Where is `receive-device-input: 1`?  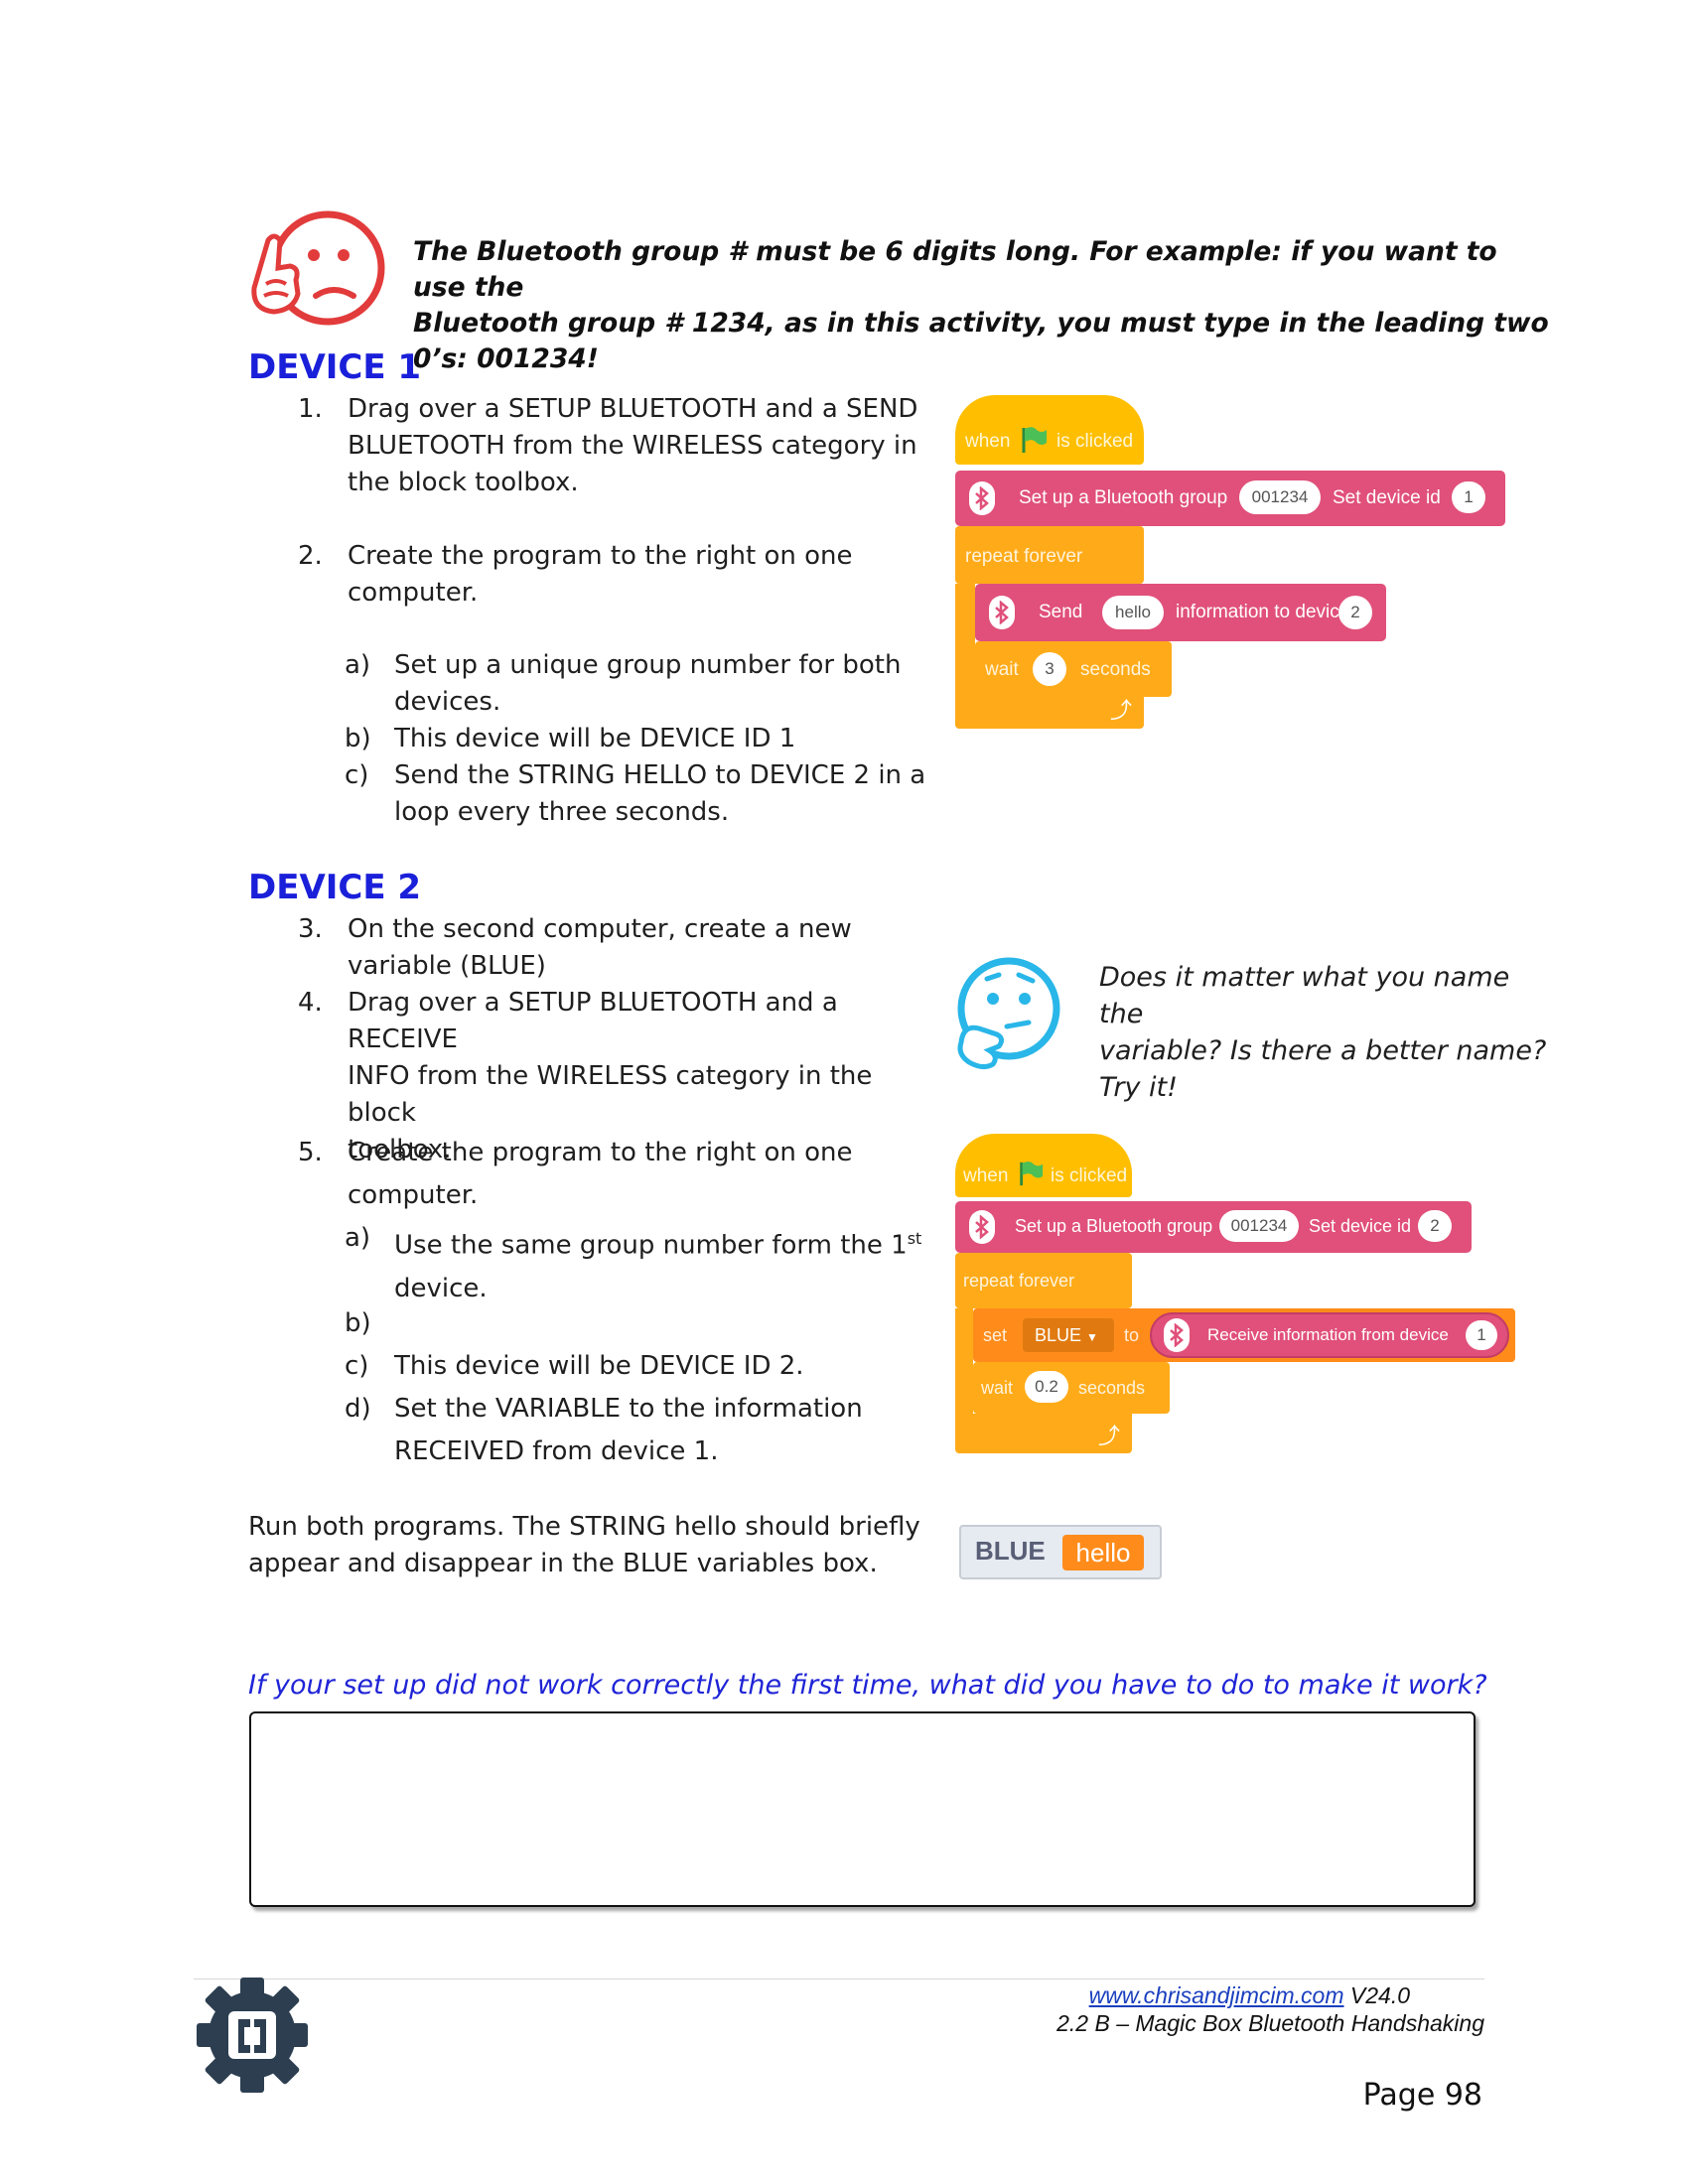
receive-device-input: 1 is located at coordinates (1481, 1335).